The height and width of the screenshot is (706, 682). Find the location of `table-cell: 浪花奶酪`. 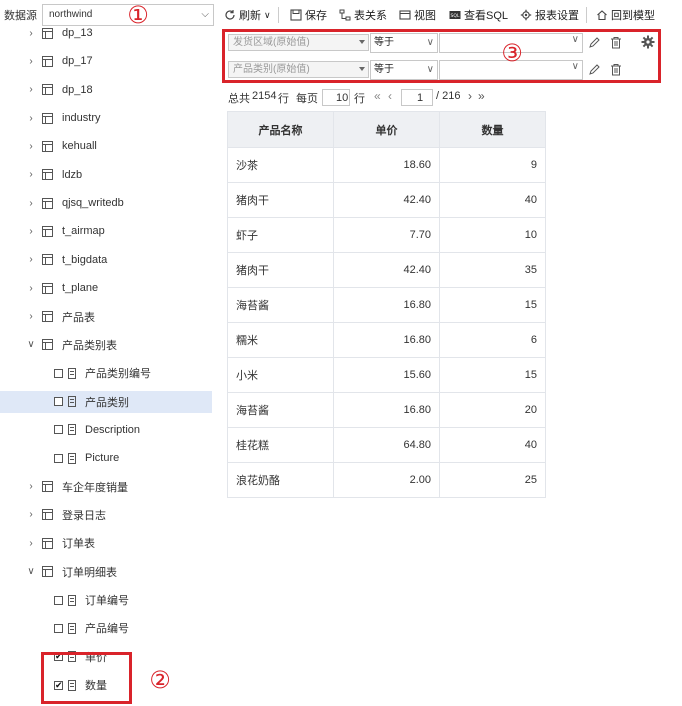

table-cell: 浪花奶酪 is located at coordinates (280, 480).